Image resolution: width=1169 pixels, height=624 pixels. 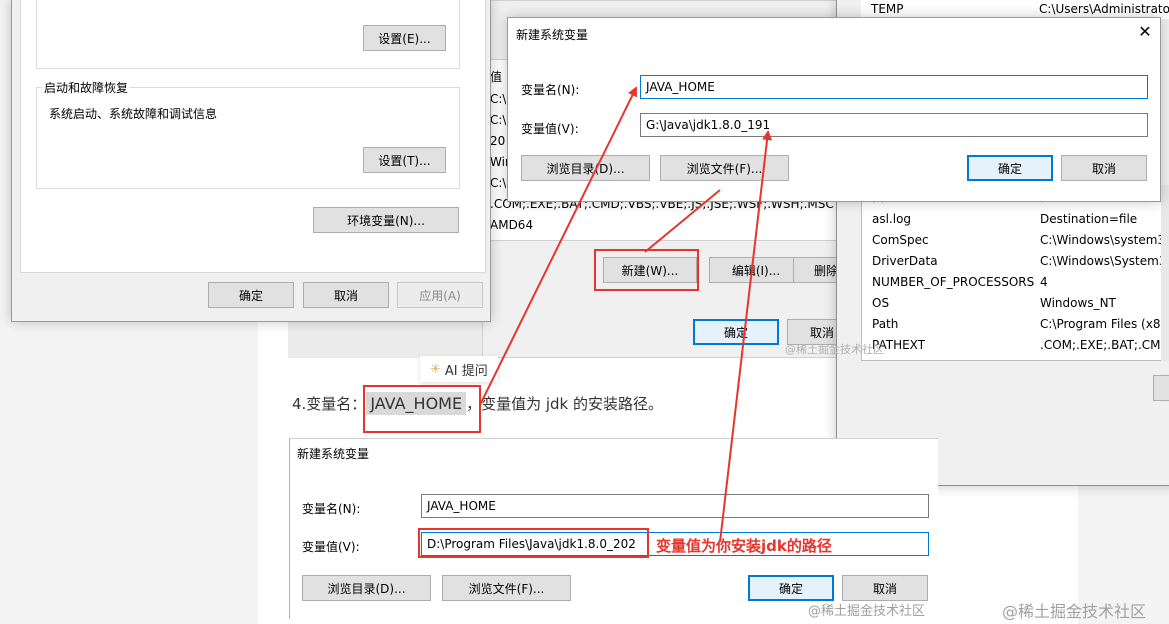 What do you see at coordinates (746, 336) in the screenshot?
I see `arrow-value-to-field` at bounding box center [746, 336].